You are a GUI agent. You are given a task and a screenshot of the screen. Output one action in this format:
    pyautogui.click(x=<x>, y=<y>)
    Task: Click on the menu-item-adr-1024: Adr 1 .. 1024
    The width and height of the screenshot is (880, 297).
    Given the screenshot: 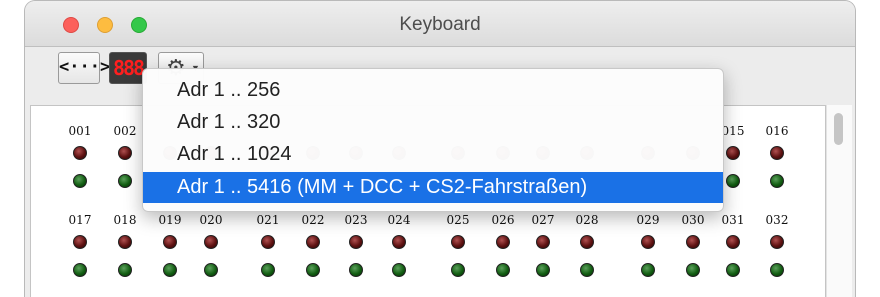 What is the action you would take?
    pyautogui.click(x=433, y=154)
    